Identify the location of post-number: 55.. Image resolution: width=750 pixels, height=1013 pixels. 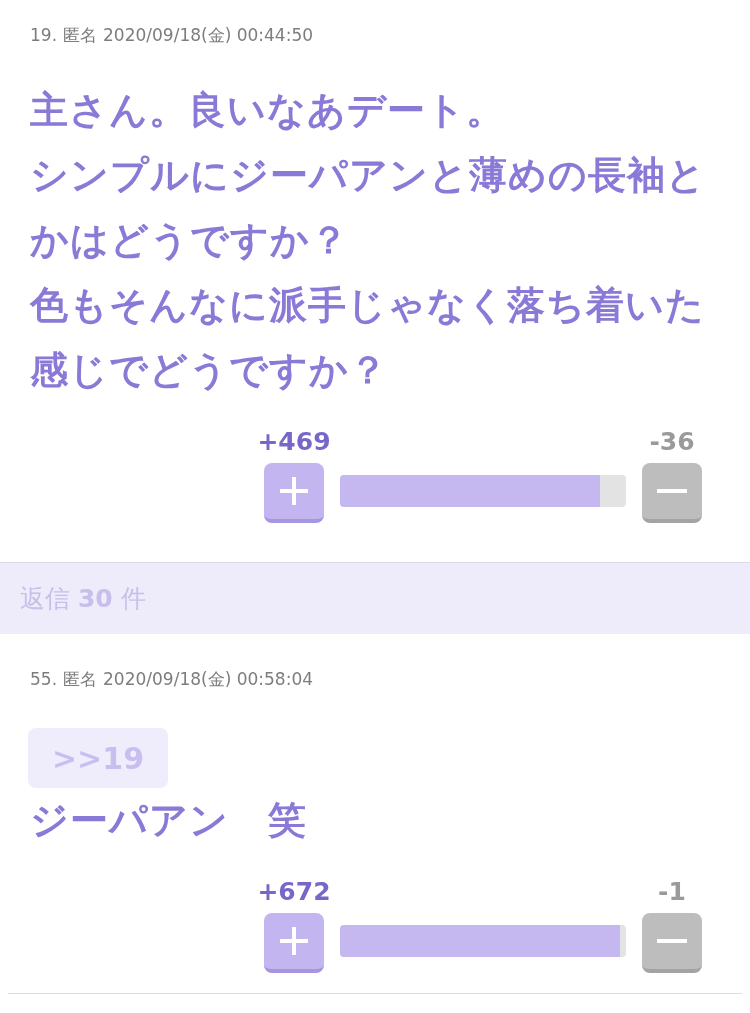
(44, 679).